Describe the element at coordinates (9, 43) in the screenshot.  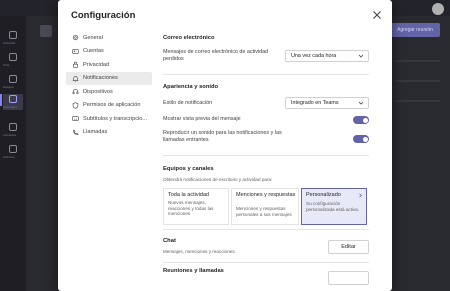
I see `rail-item-label: Actividad` at that location.